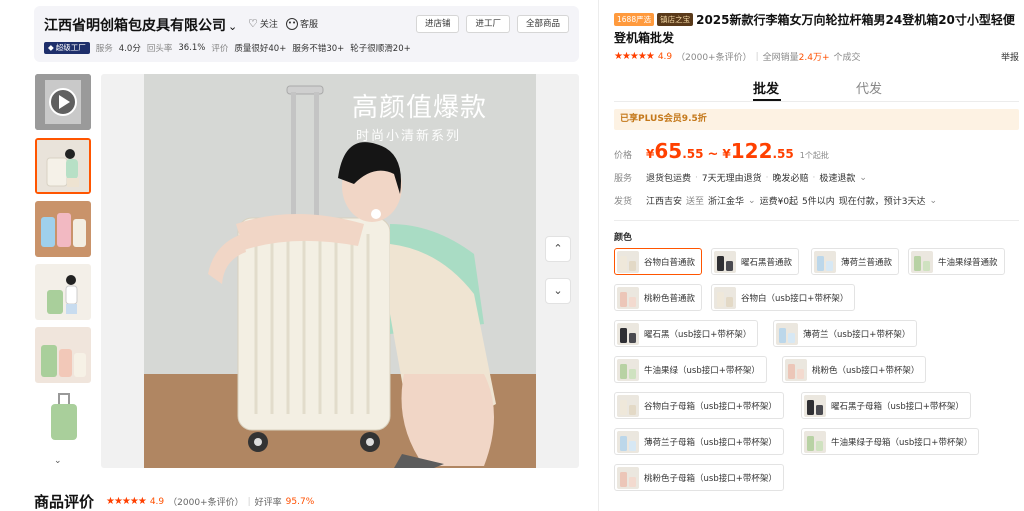 The image size is (1024, 511). I want to click on color-option: 薄荷兰（usb接口+带杯架）, so click(845, 333).